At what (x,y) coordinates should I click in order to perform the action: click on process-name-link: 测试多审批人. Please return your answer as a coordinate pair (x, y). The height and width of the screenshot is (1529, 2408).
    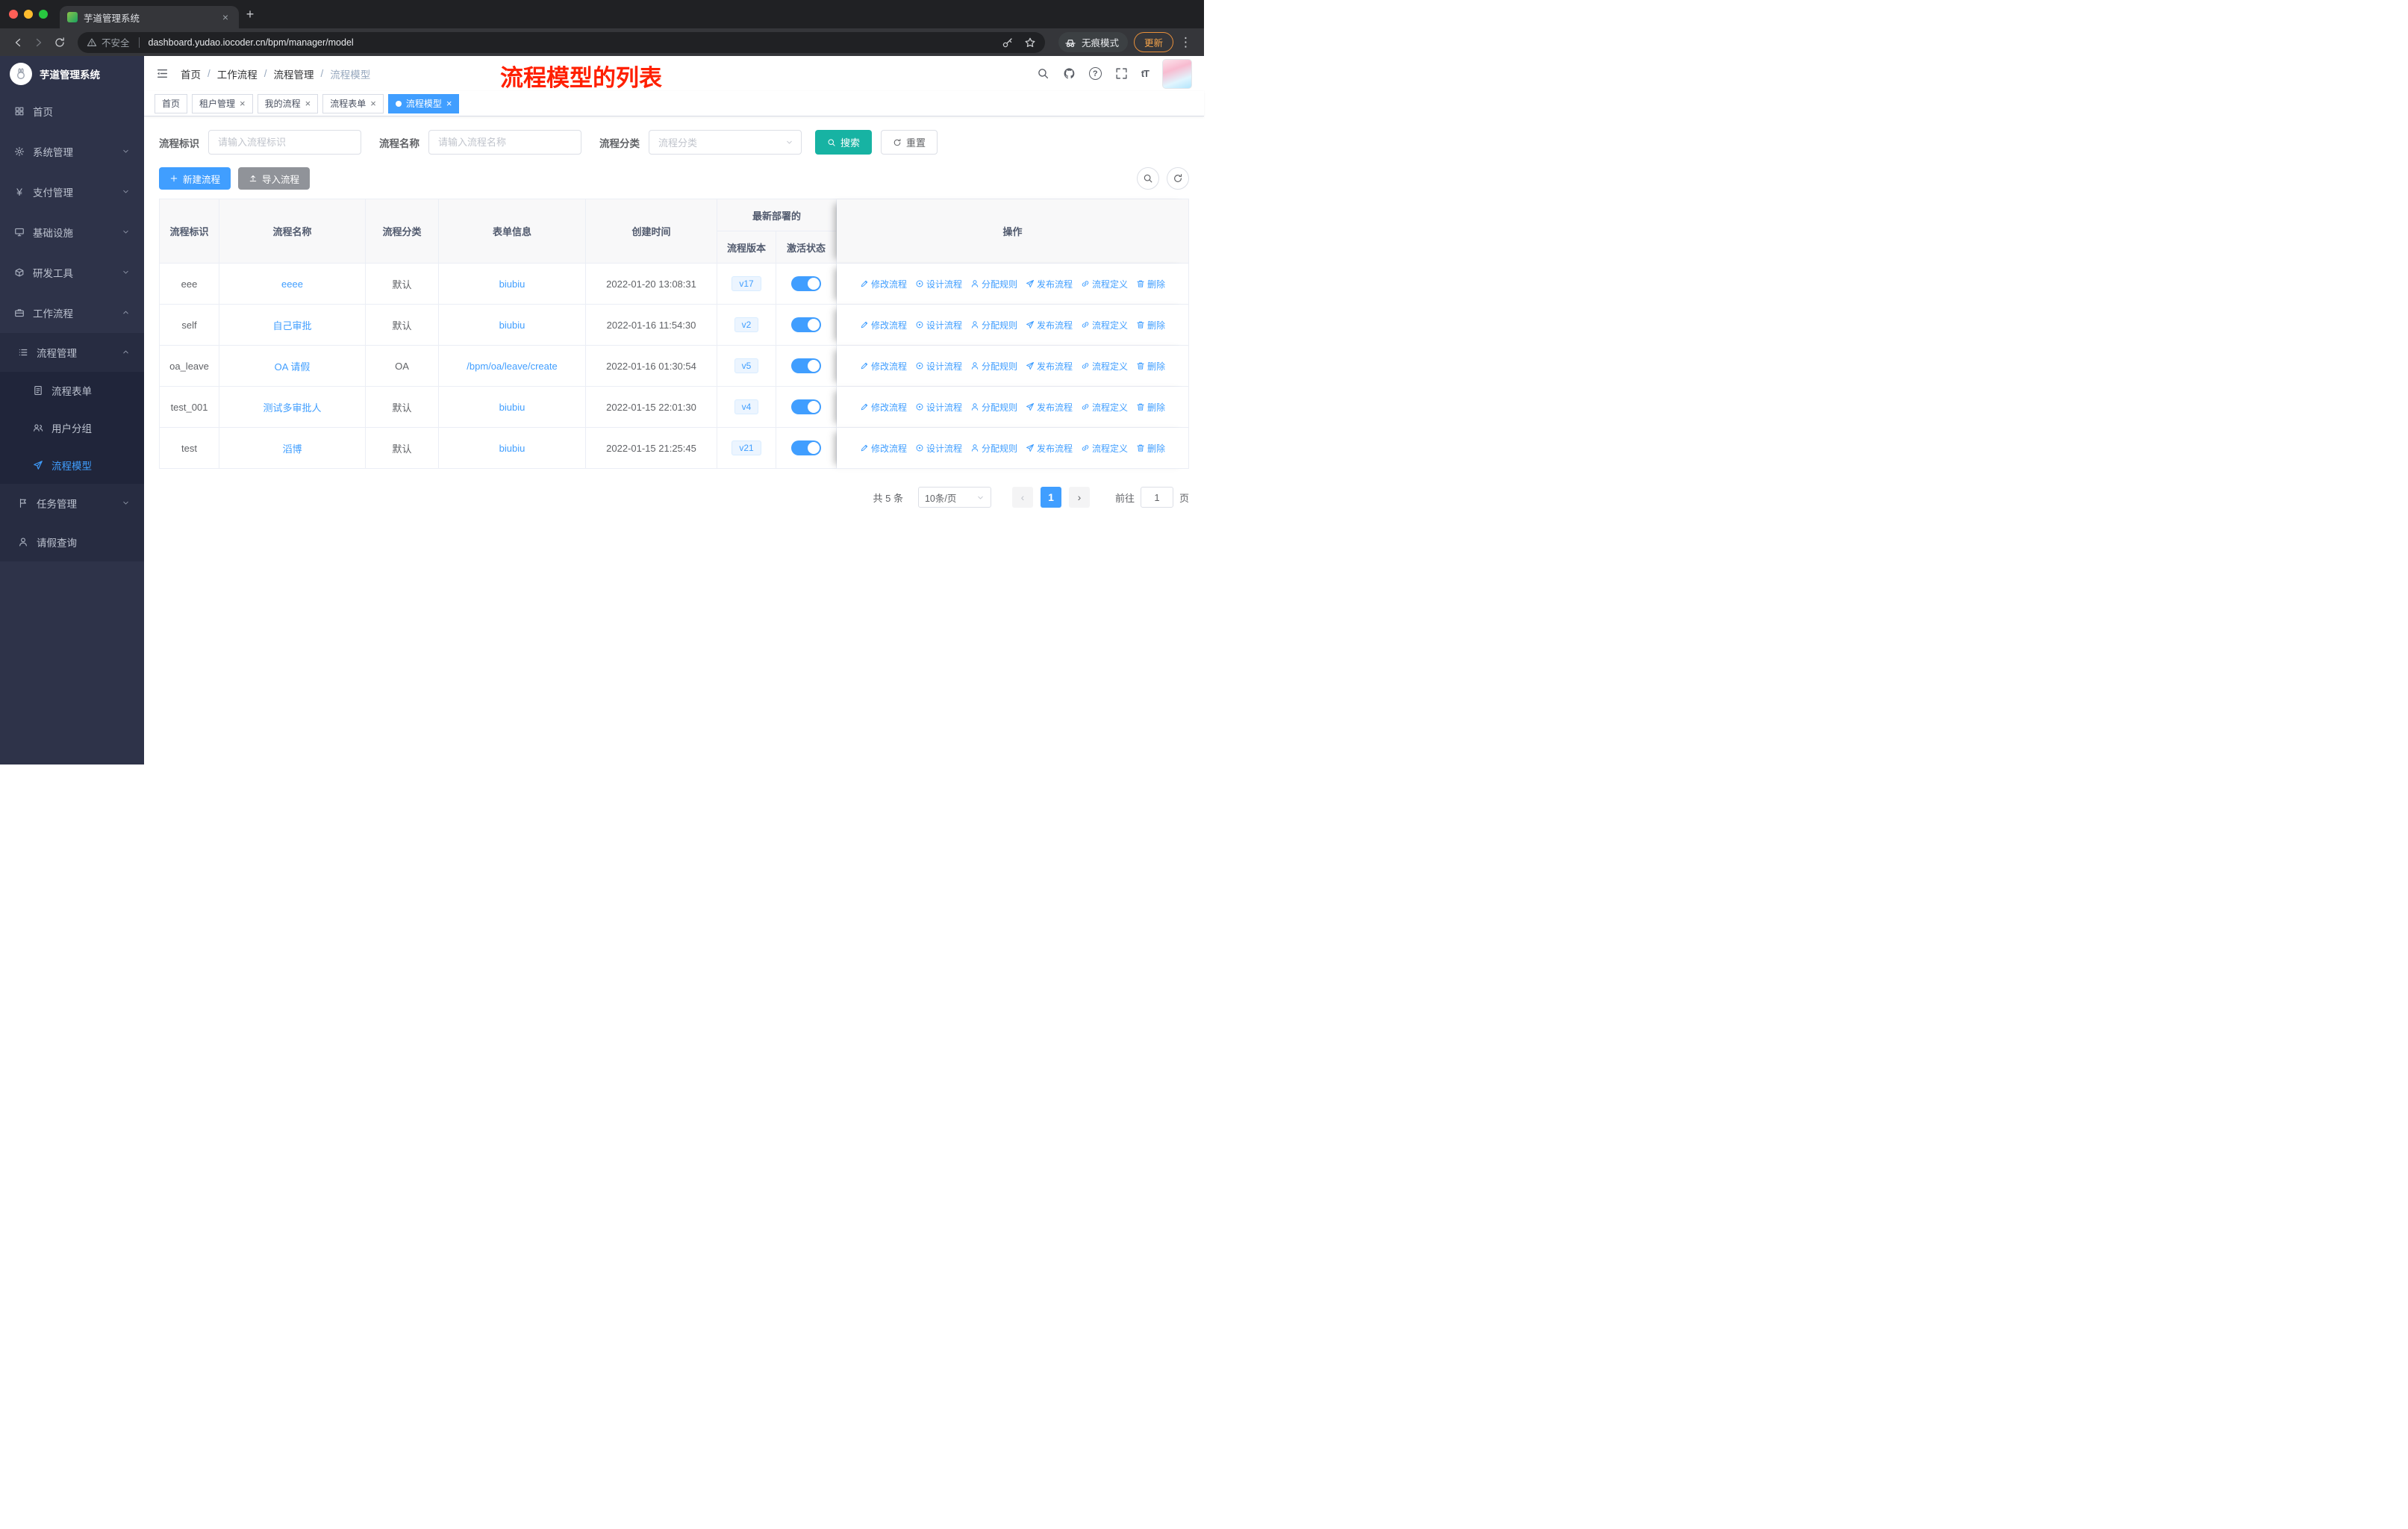
    Looking at the image, I should click on (292, 408).